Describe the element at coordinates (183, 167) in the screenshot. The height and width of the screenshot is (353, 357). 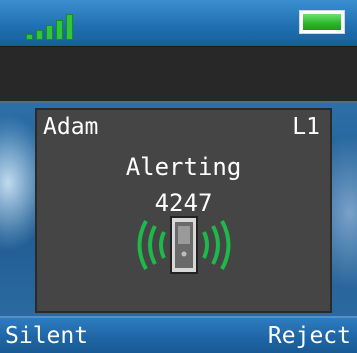
I see `call-state: Alerting` at that location.